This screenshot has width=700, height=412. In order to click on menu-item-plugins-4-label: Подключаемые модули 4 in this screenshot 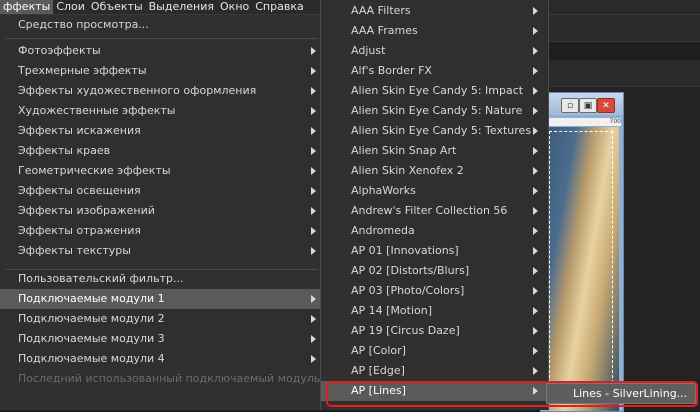, I will do `click(91, 358)`.